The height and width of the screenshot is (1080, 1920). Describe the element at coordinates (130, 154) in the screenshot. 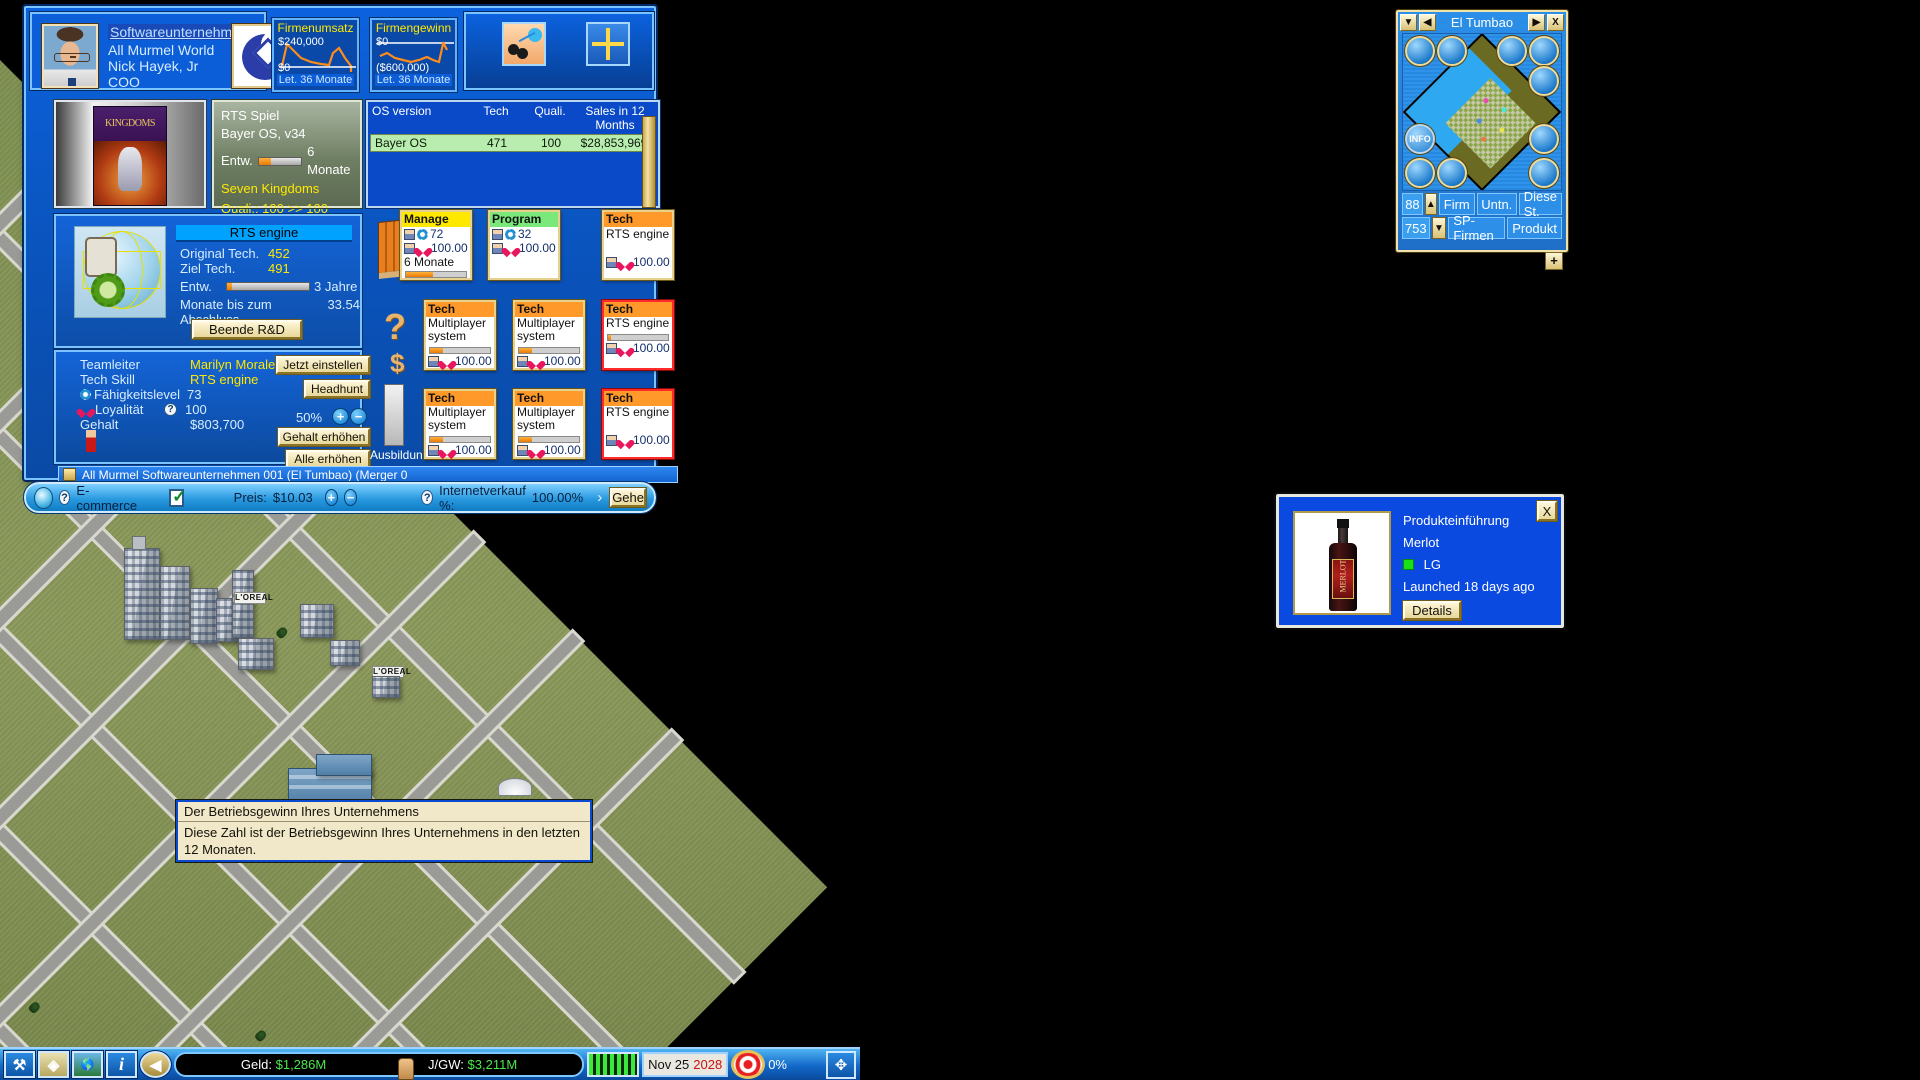

I see `game-box-panel: KINGDOMS` at that location.